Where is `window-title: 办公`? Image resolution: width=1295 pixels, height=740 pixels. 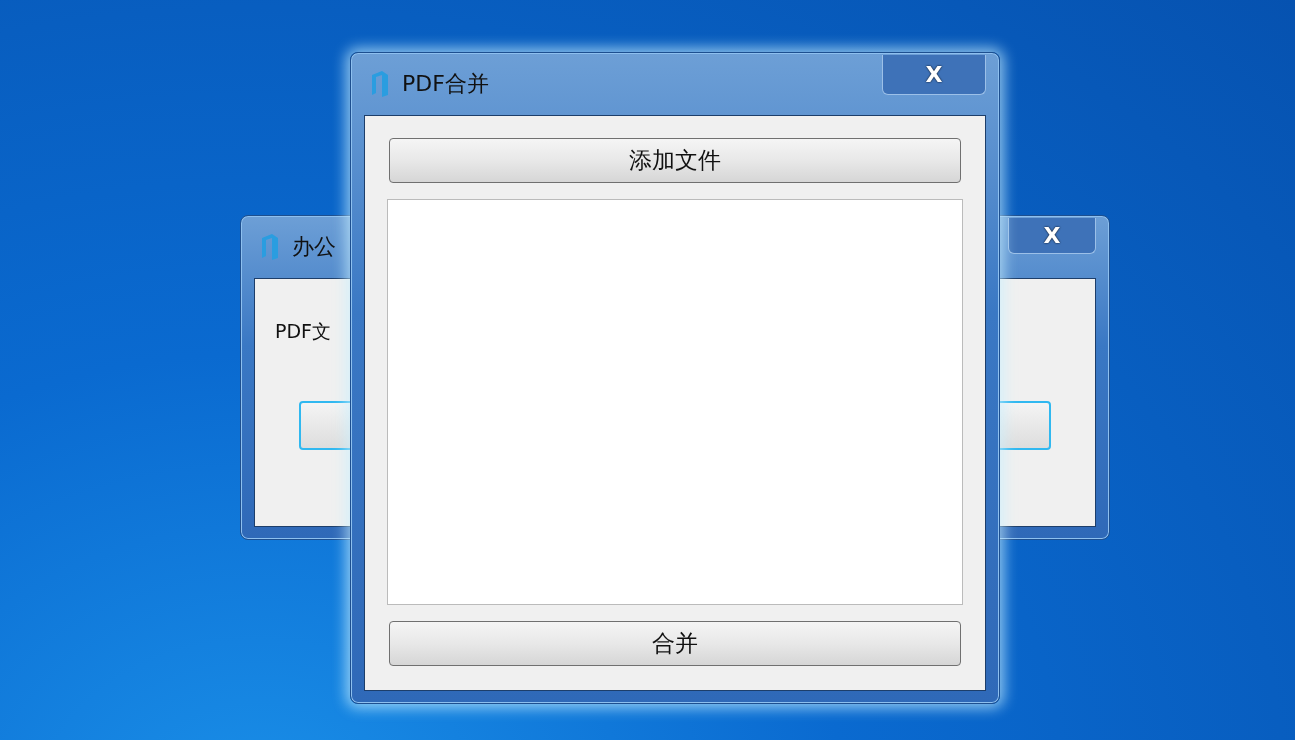 window-title: 办公 is located at coordinates (314, 247).